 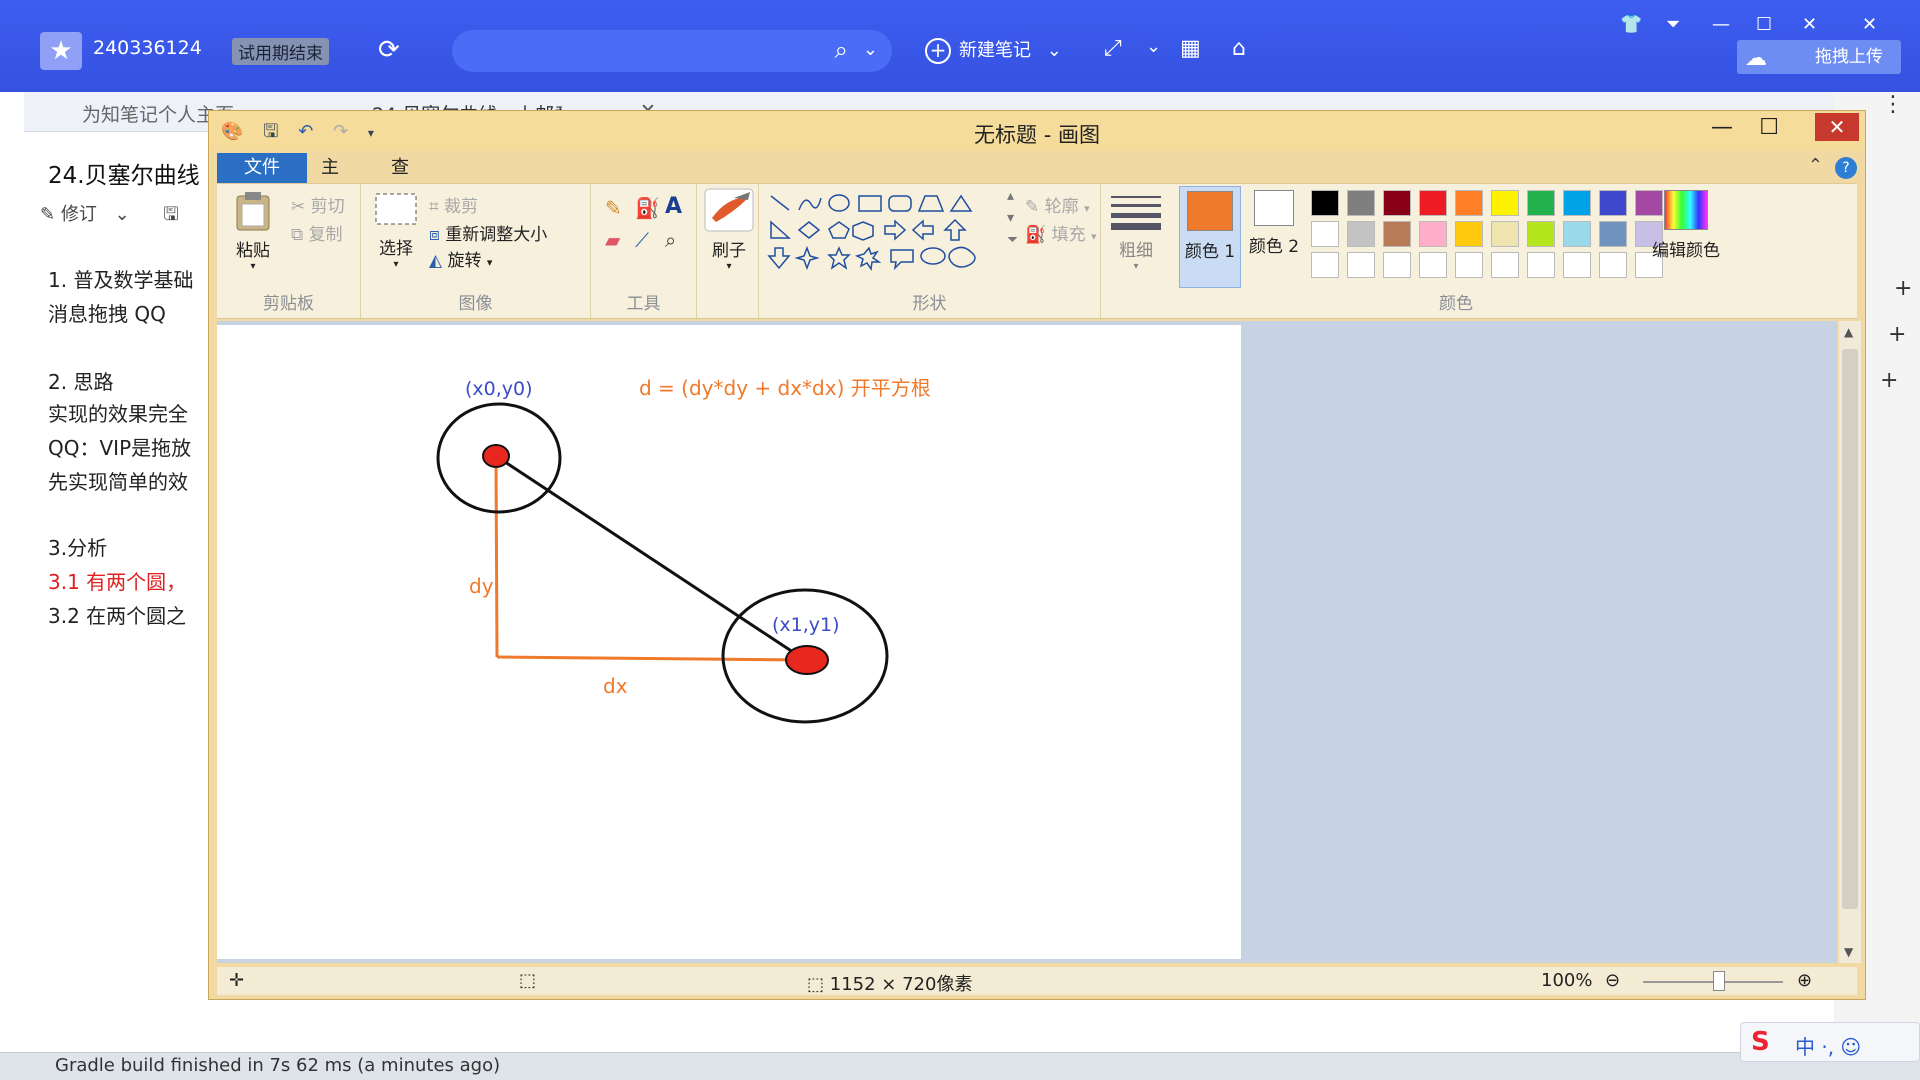 I want to click on paste-button: 粘贴 ▾, so click(x=253, y=231).